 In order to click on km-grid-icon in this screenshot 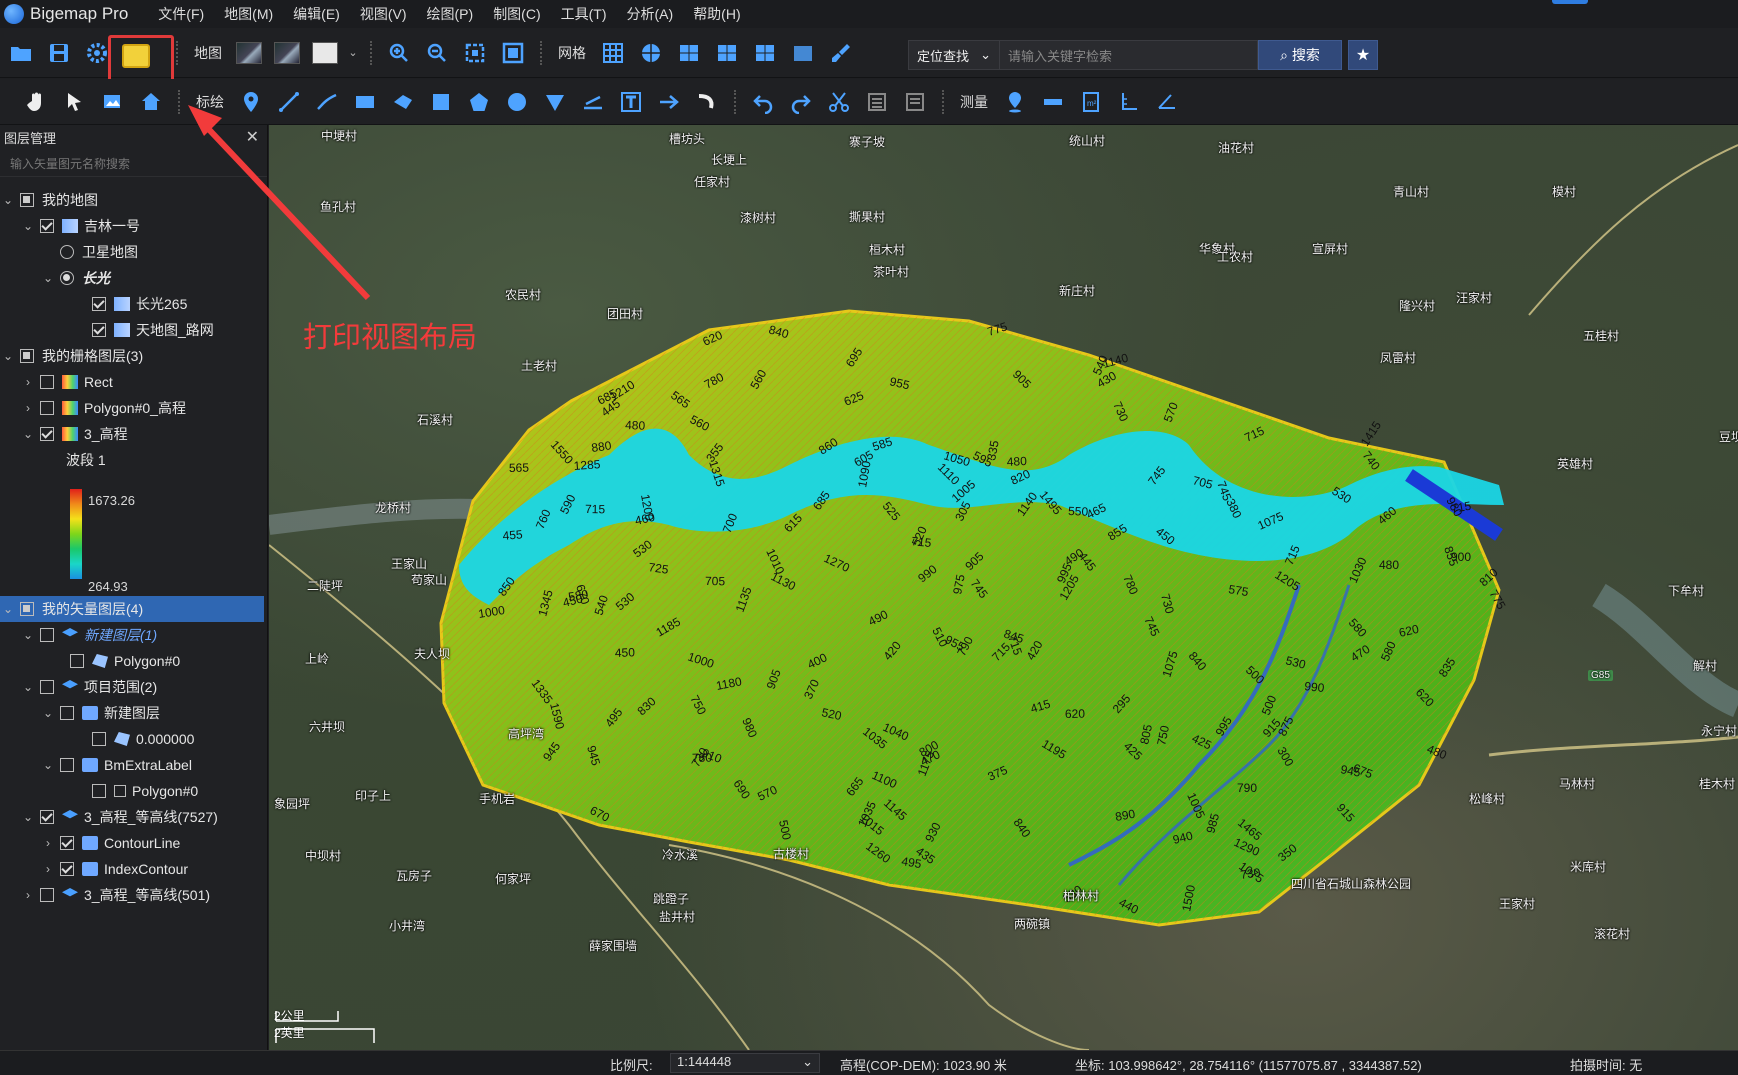, I will do `click(689, 53)`.